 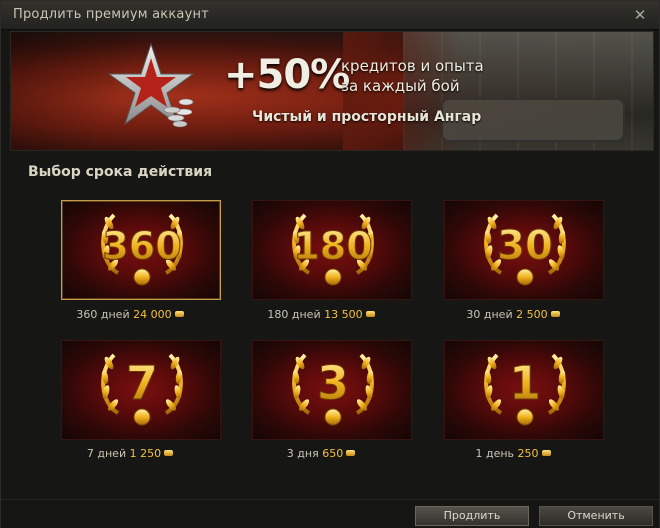 I want to click on duration-label: 7 дней, so click(x=106, y=453).